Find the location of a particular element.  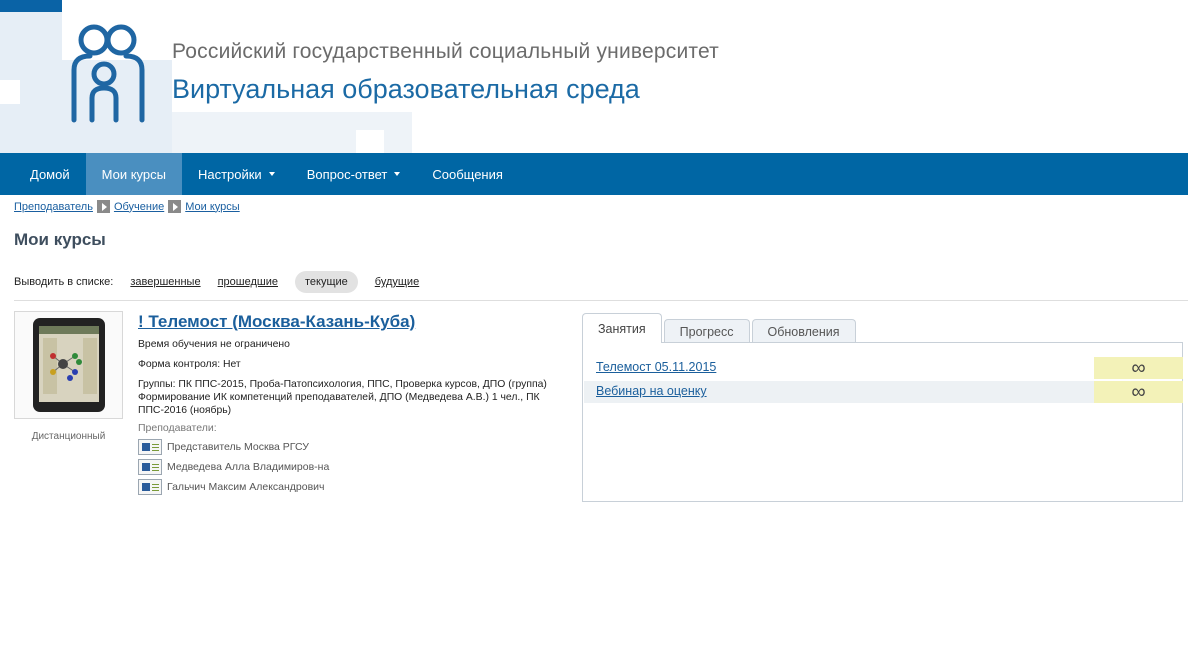

teacher-name: Медведева Алла Владимиров-на is located at coordinates (248, 467).